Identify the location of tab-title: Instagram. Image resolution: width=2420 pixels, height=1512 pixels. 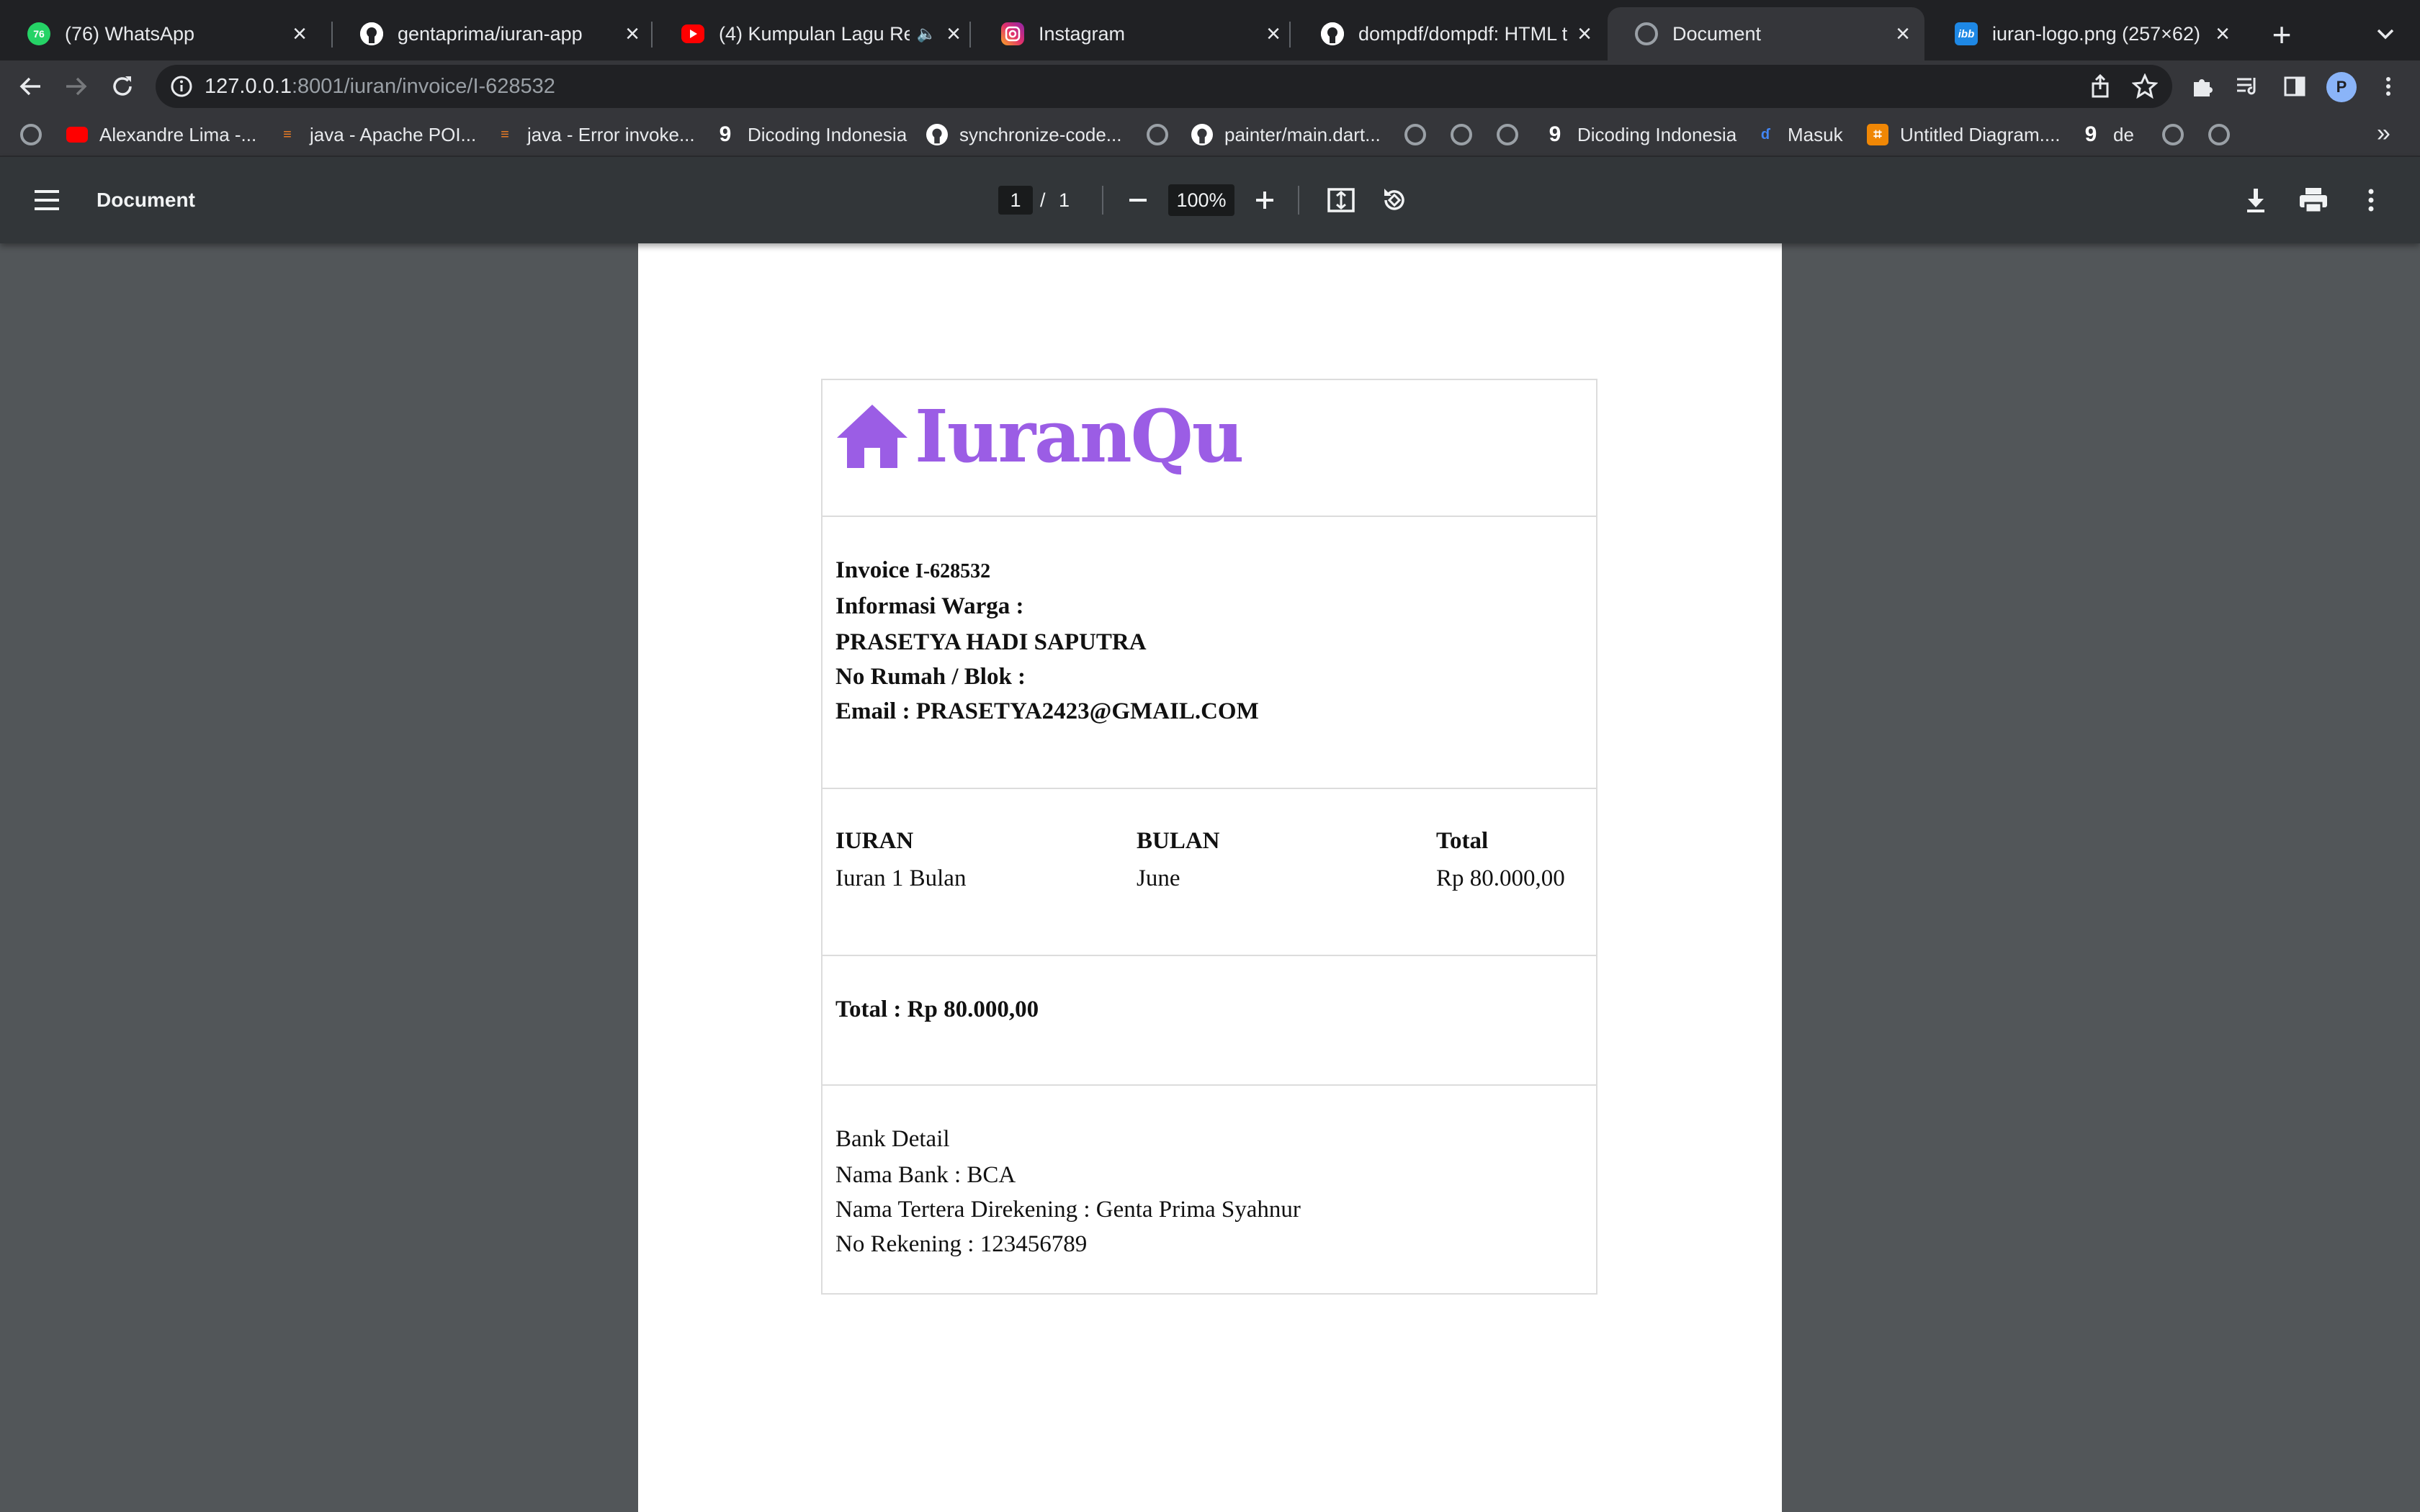
(1082, 33).